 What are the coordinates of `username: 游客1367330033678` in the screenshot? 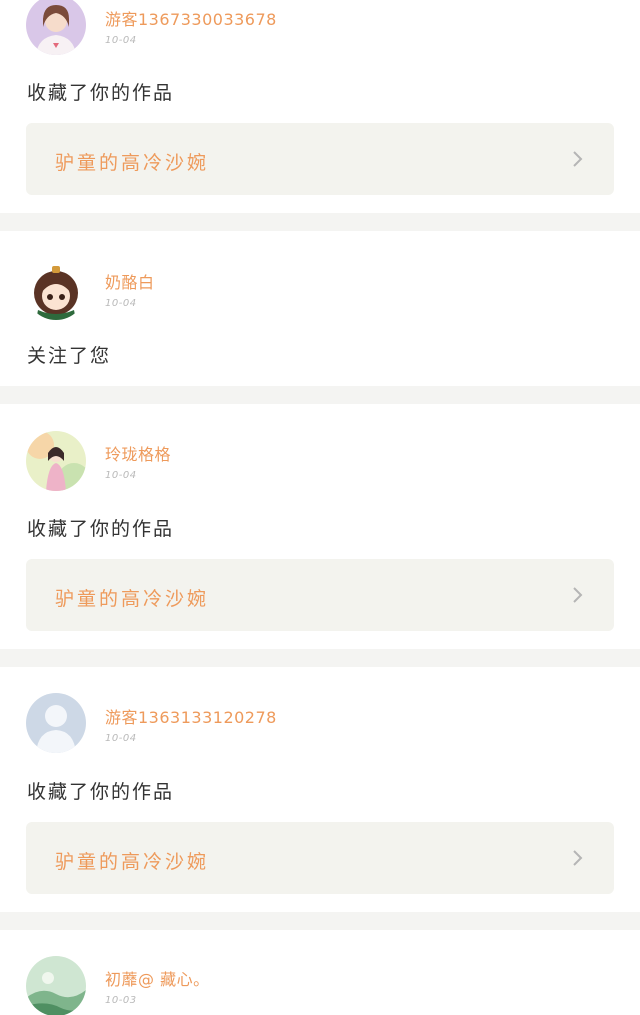 It's located at (191, 18).